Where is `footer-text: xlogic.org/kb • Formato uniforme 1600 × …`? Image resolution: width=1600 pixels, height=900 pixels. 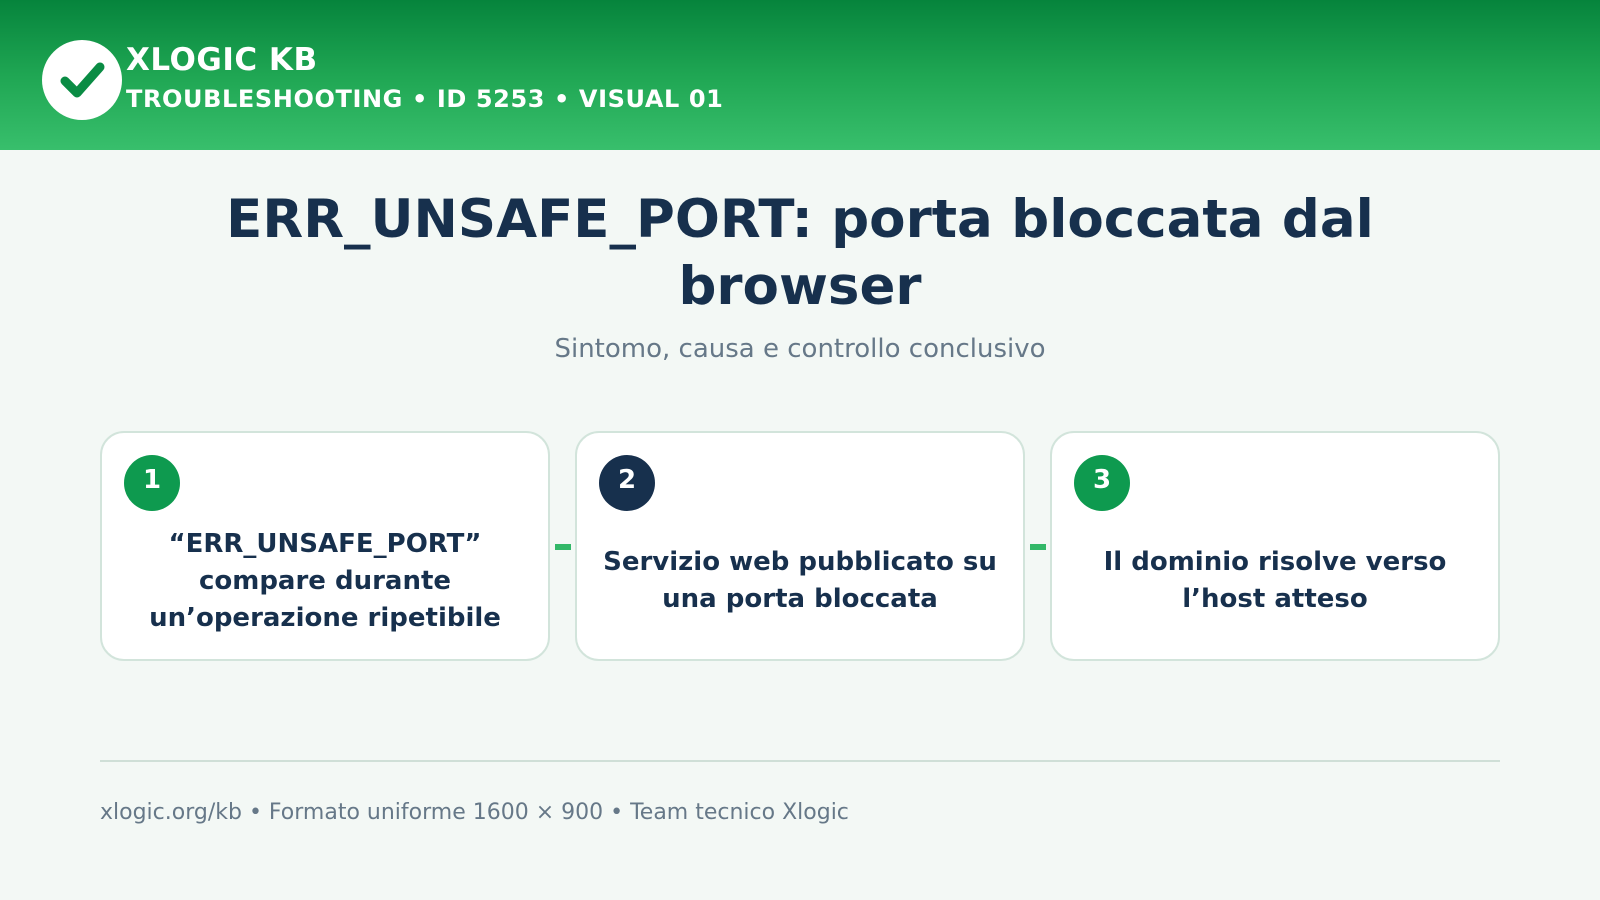
footer-text: xlogic.org/kb • Formato uniforme 1600 × … is located at coordinates (474, 812).